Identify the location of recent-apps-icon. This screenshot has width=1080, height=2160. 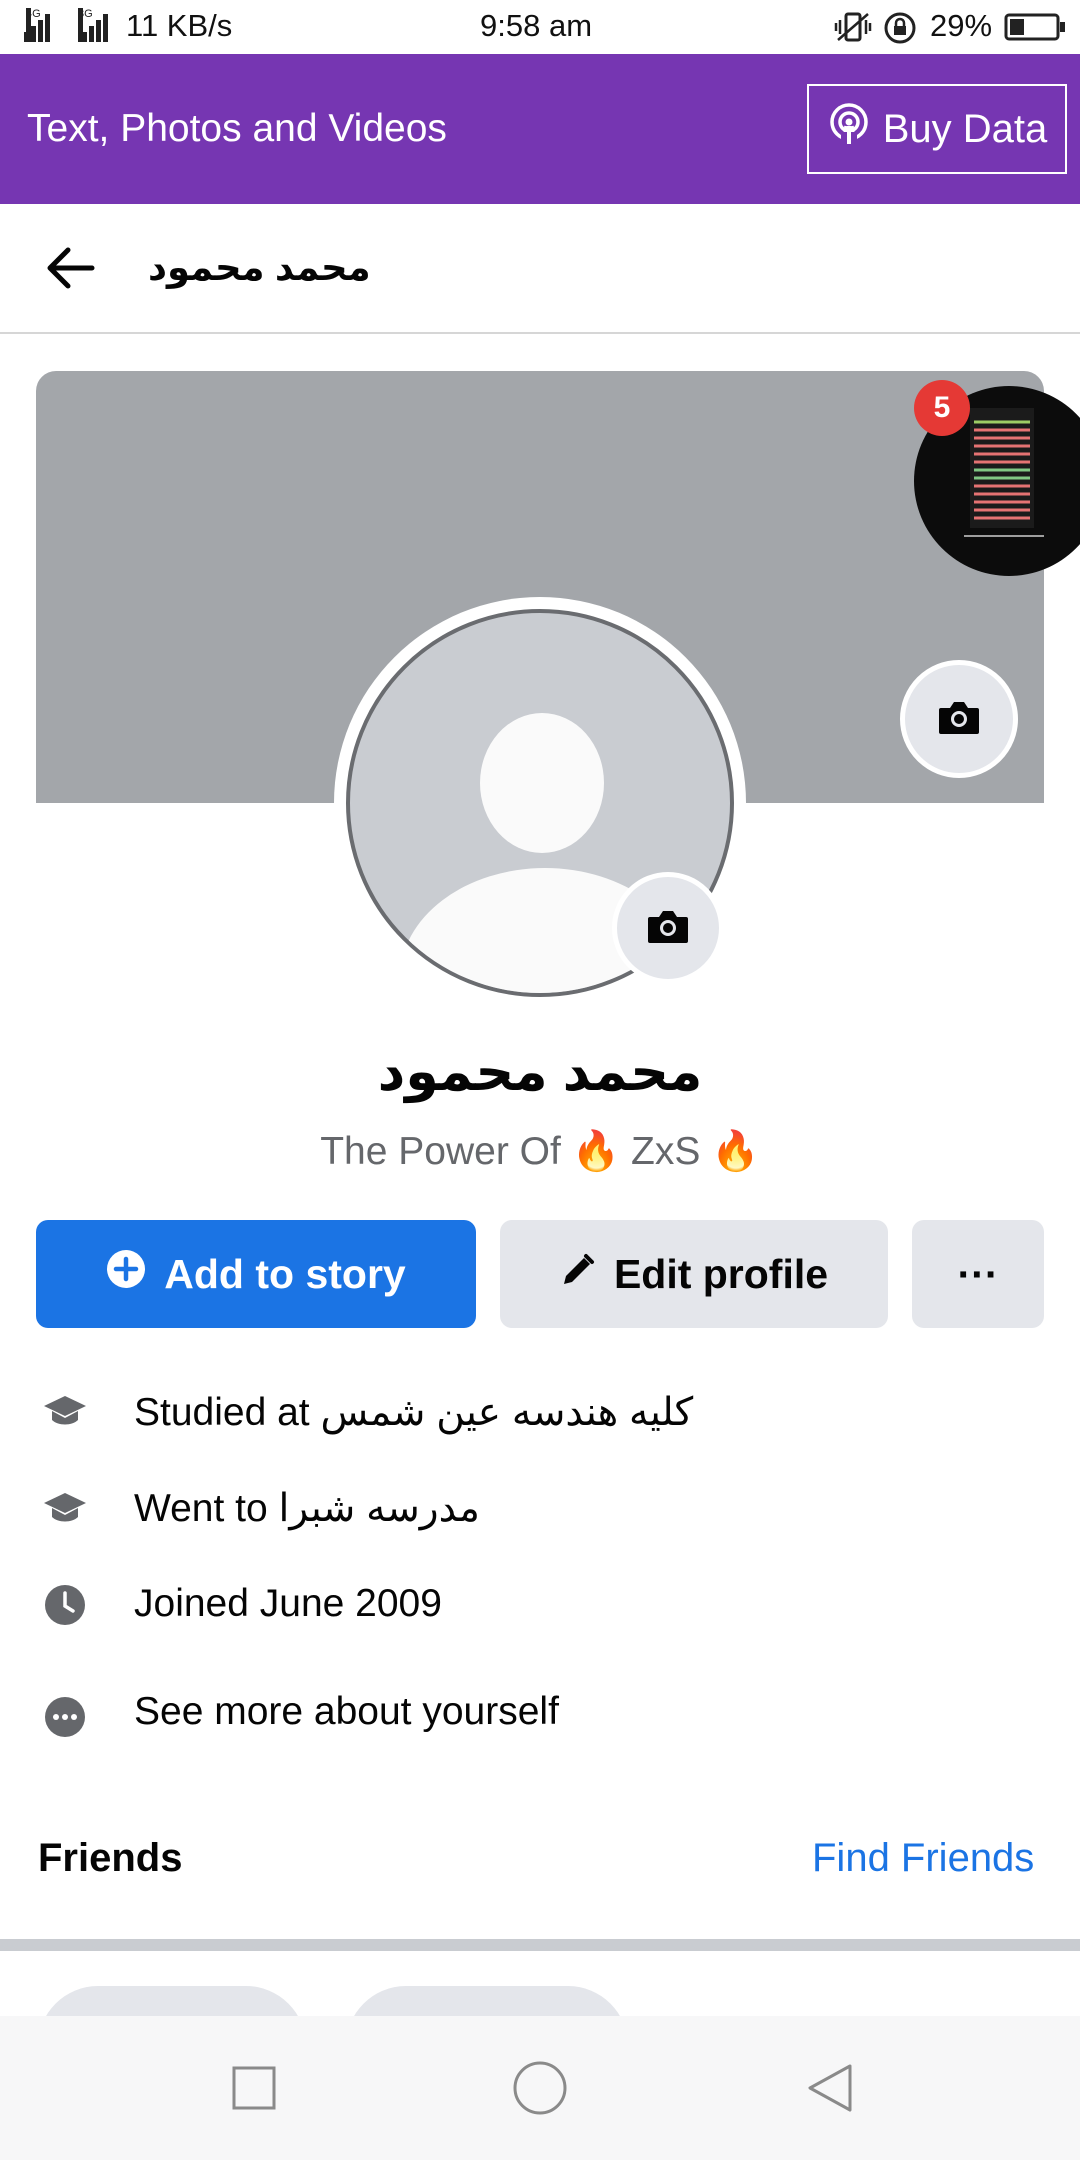
(254, 2088).